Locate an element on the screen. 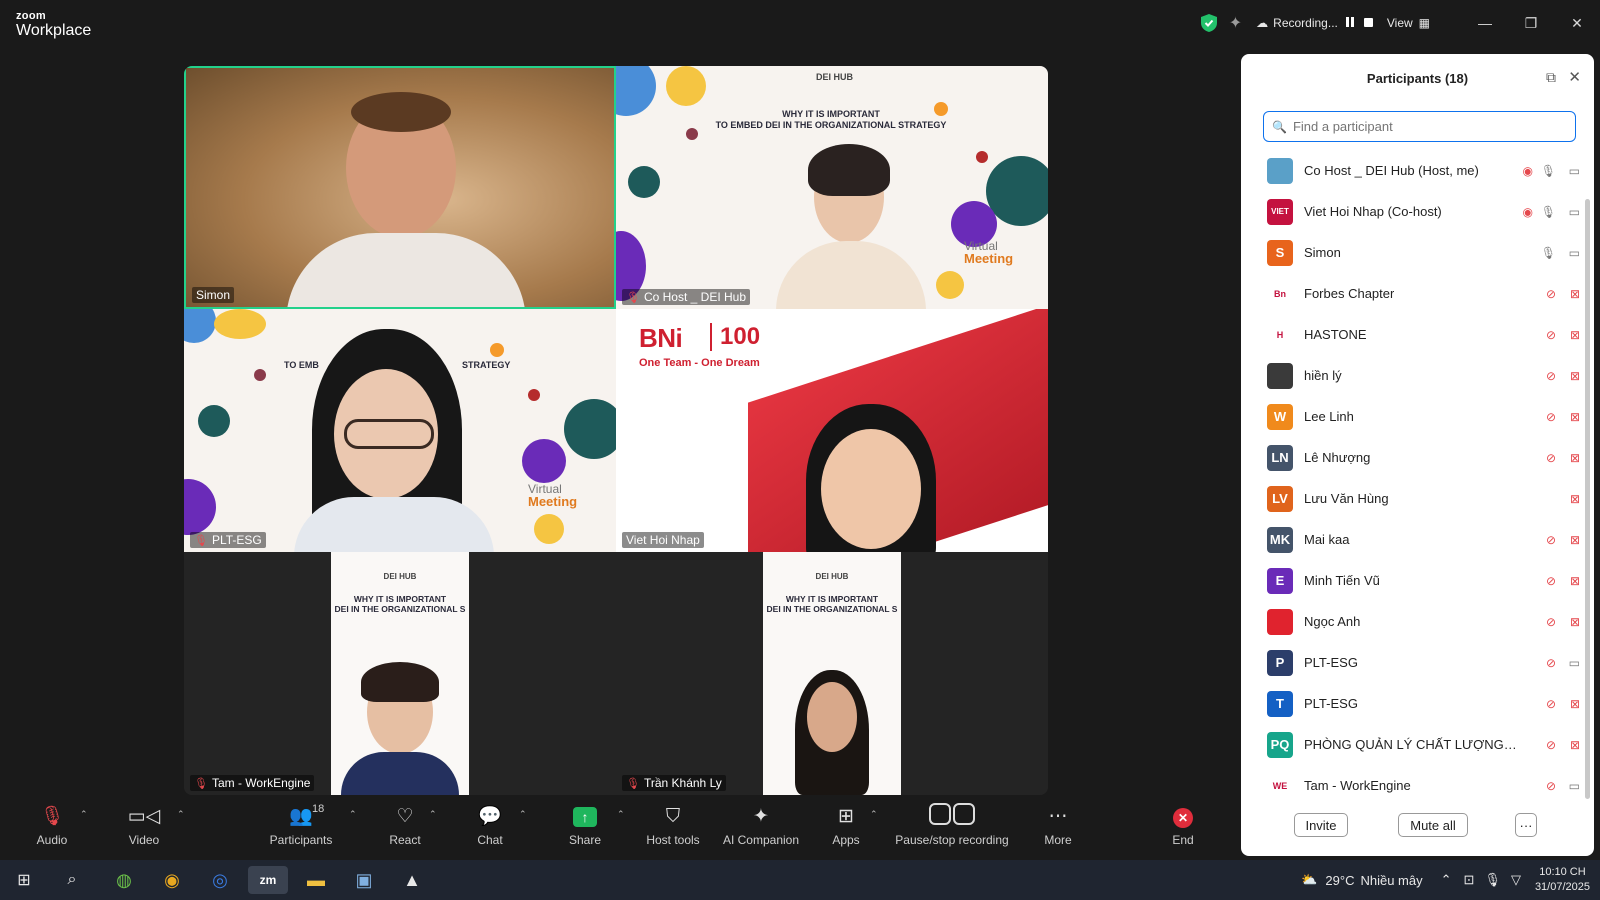  participant-row: LV Lưu Văn Hùng ⊠ is located at coordinates (1413, 498).